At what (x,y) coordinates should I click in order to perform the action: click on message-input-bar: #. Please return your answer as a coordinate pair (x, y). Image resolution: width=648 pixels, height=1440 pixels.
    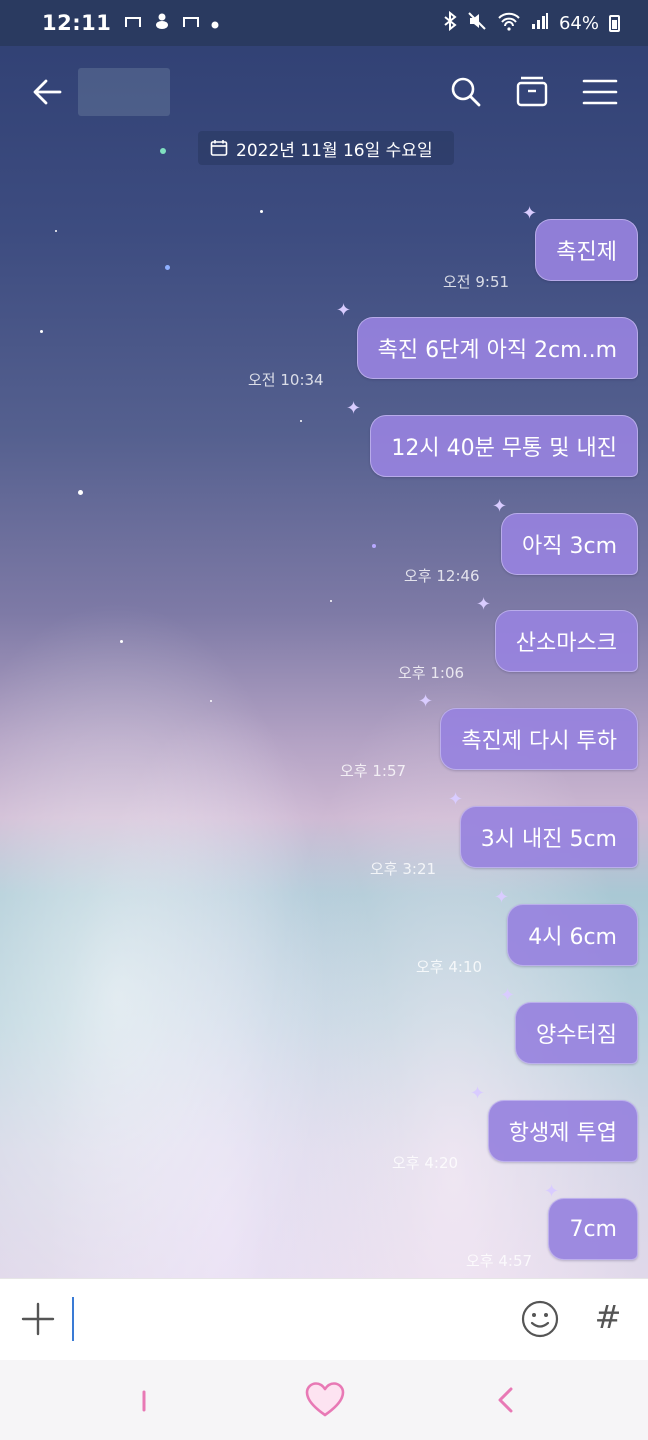
    Looking at the image, I should click on (324, 1319).